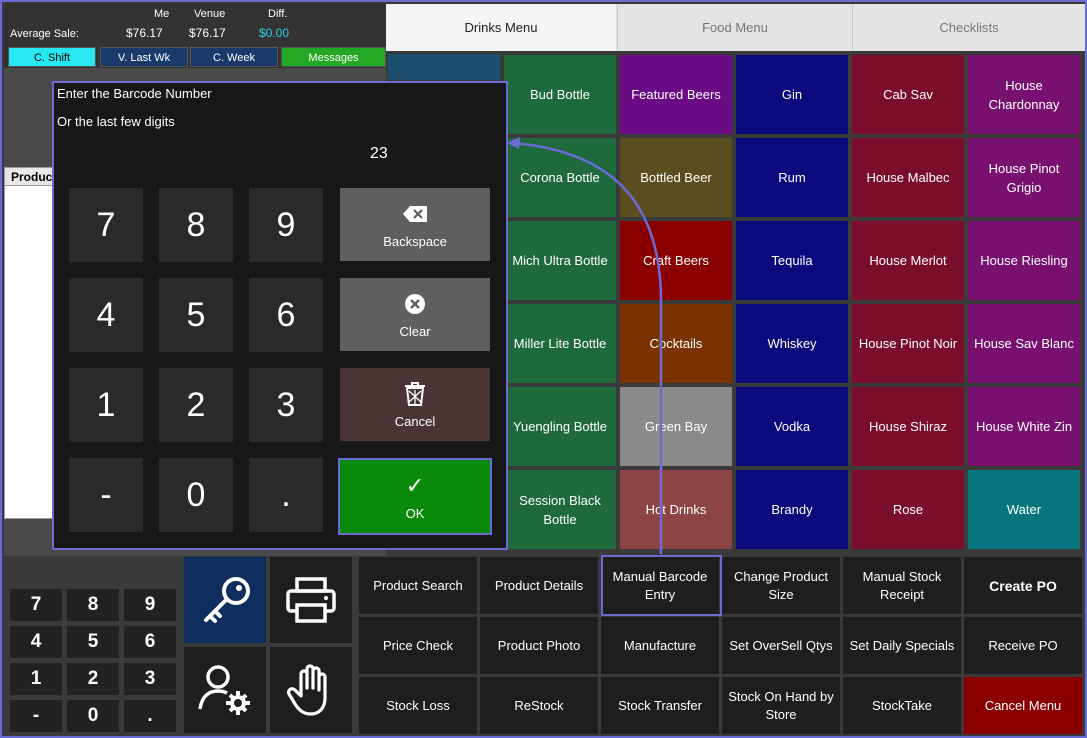  I want to click on stock-on-hand-by-store-button: Stock On Hand by Store, so click(781, 705).